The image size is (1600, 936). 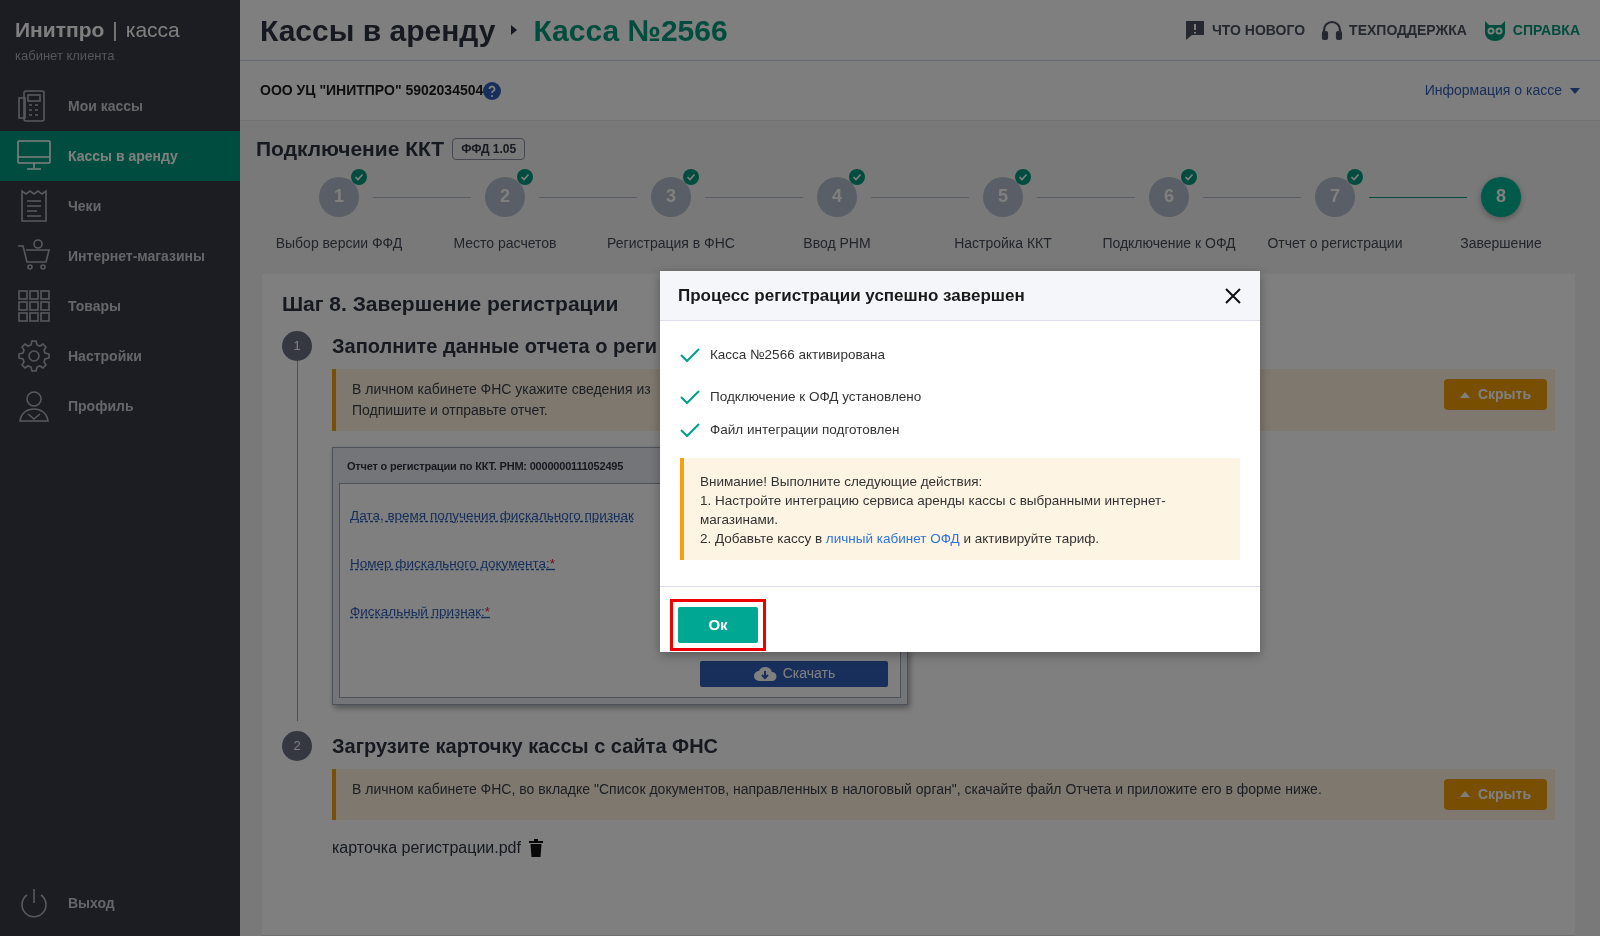 I want to click on breadcrumb-item: Касса №2566, so click(x=630, y=30).